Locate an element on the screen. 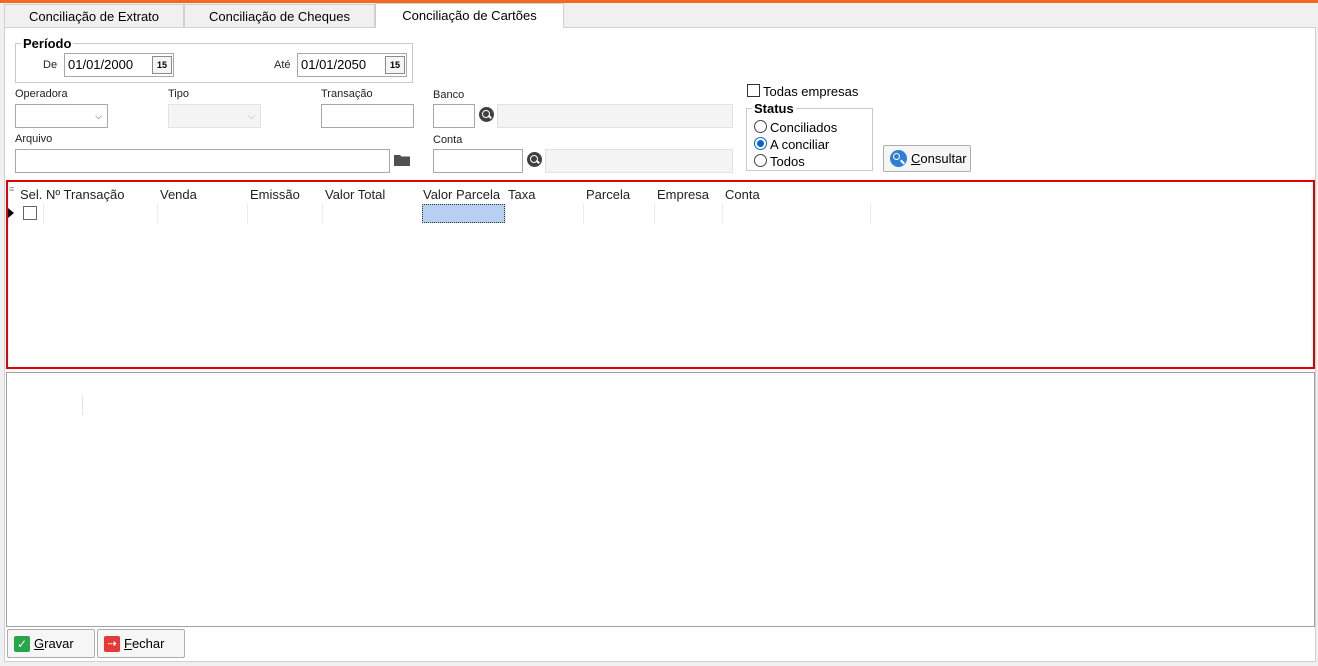 This screenshot has height=666, width=1318. selected-cell-valor-parcela is located at coordinates (463, 213).